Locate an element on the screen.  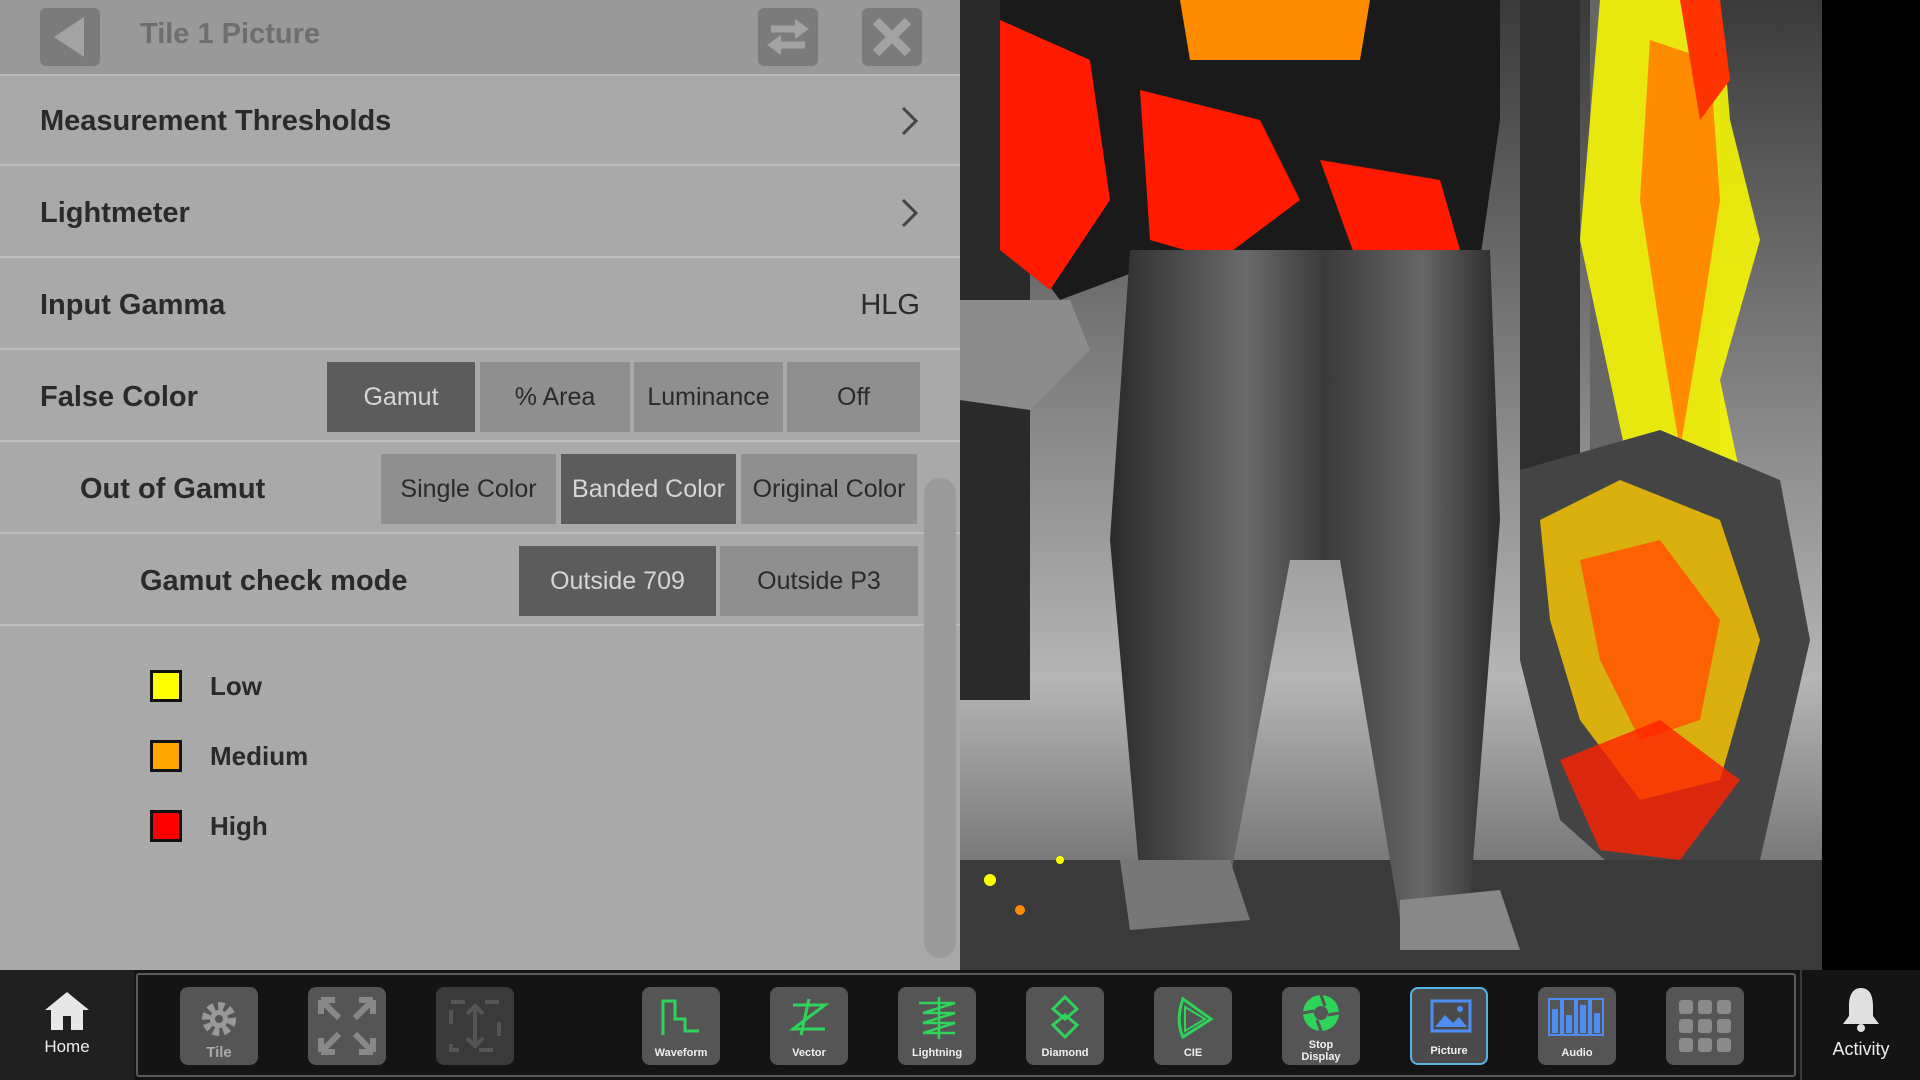
expand-icon is located at coordinates (347, 1026).